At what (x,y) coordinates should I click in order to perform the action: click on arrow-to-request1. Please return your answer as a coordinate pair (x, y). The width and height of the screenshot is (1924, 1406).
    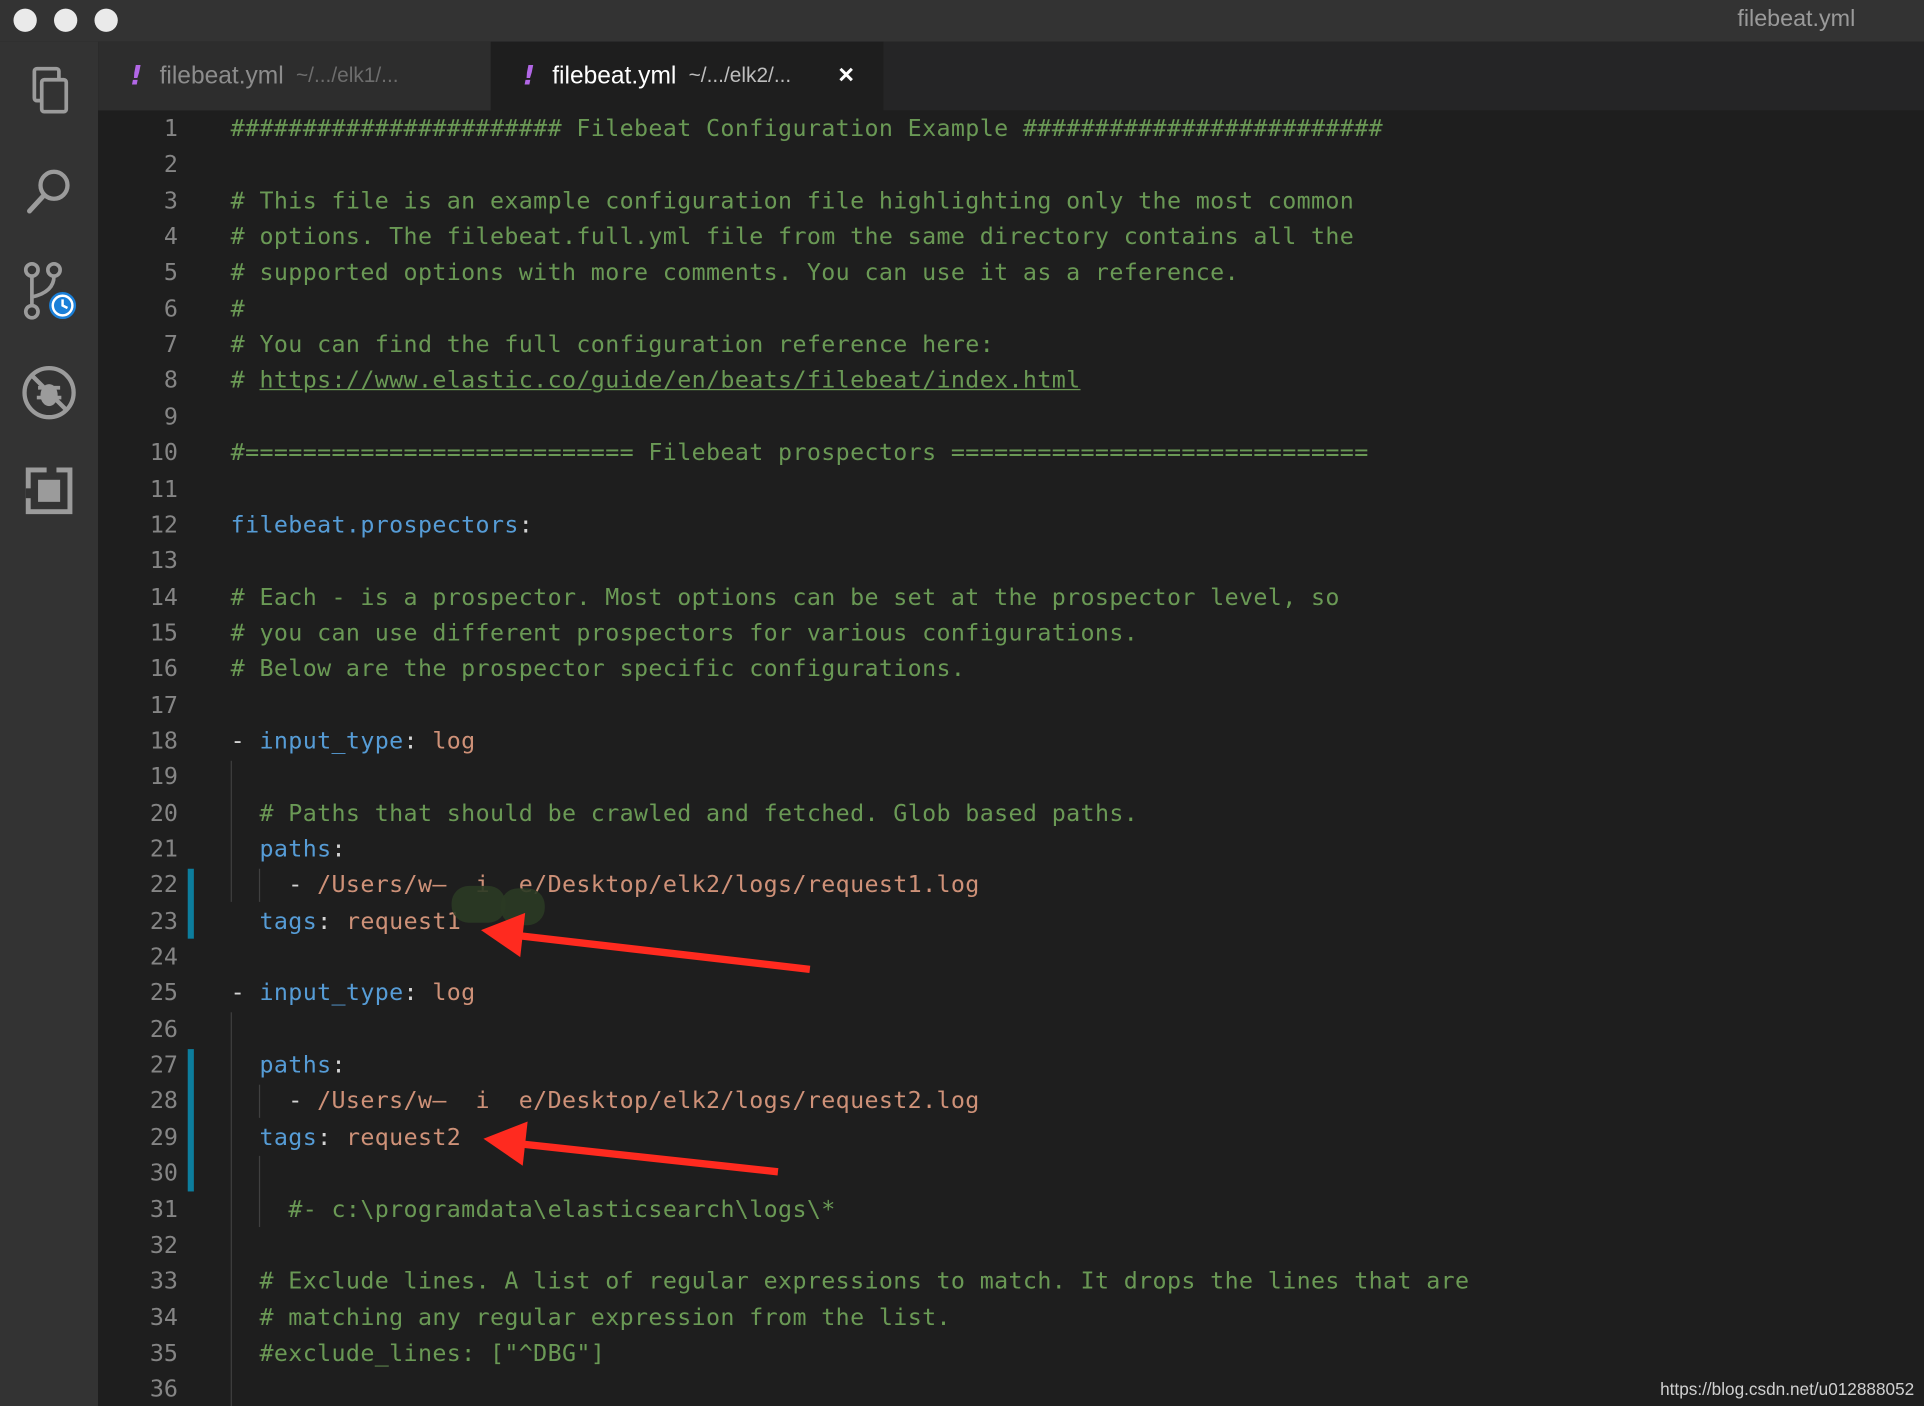
    Looking at the image, I should click on (645, 943).